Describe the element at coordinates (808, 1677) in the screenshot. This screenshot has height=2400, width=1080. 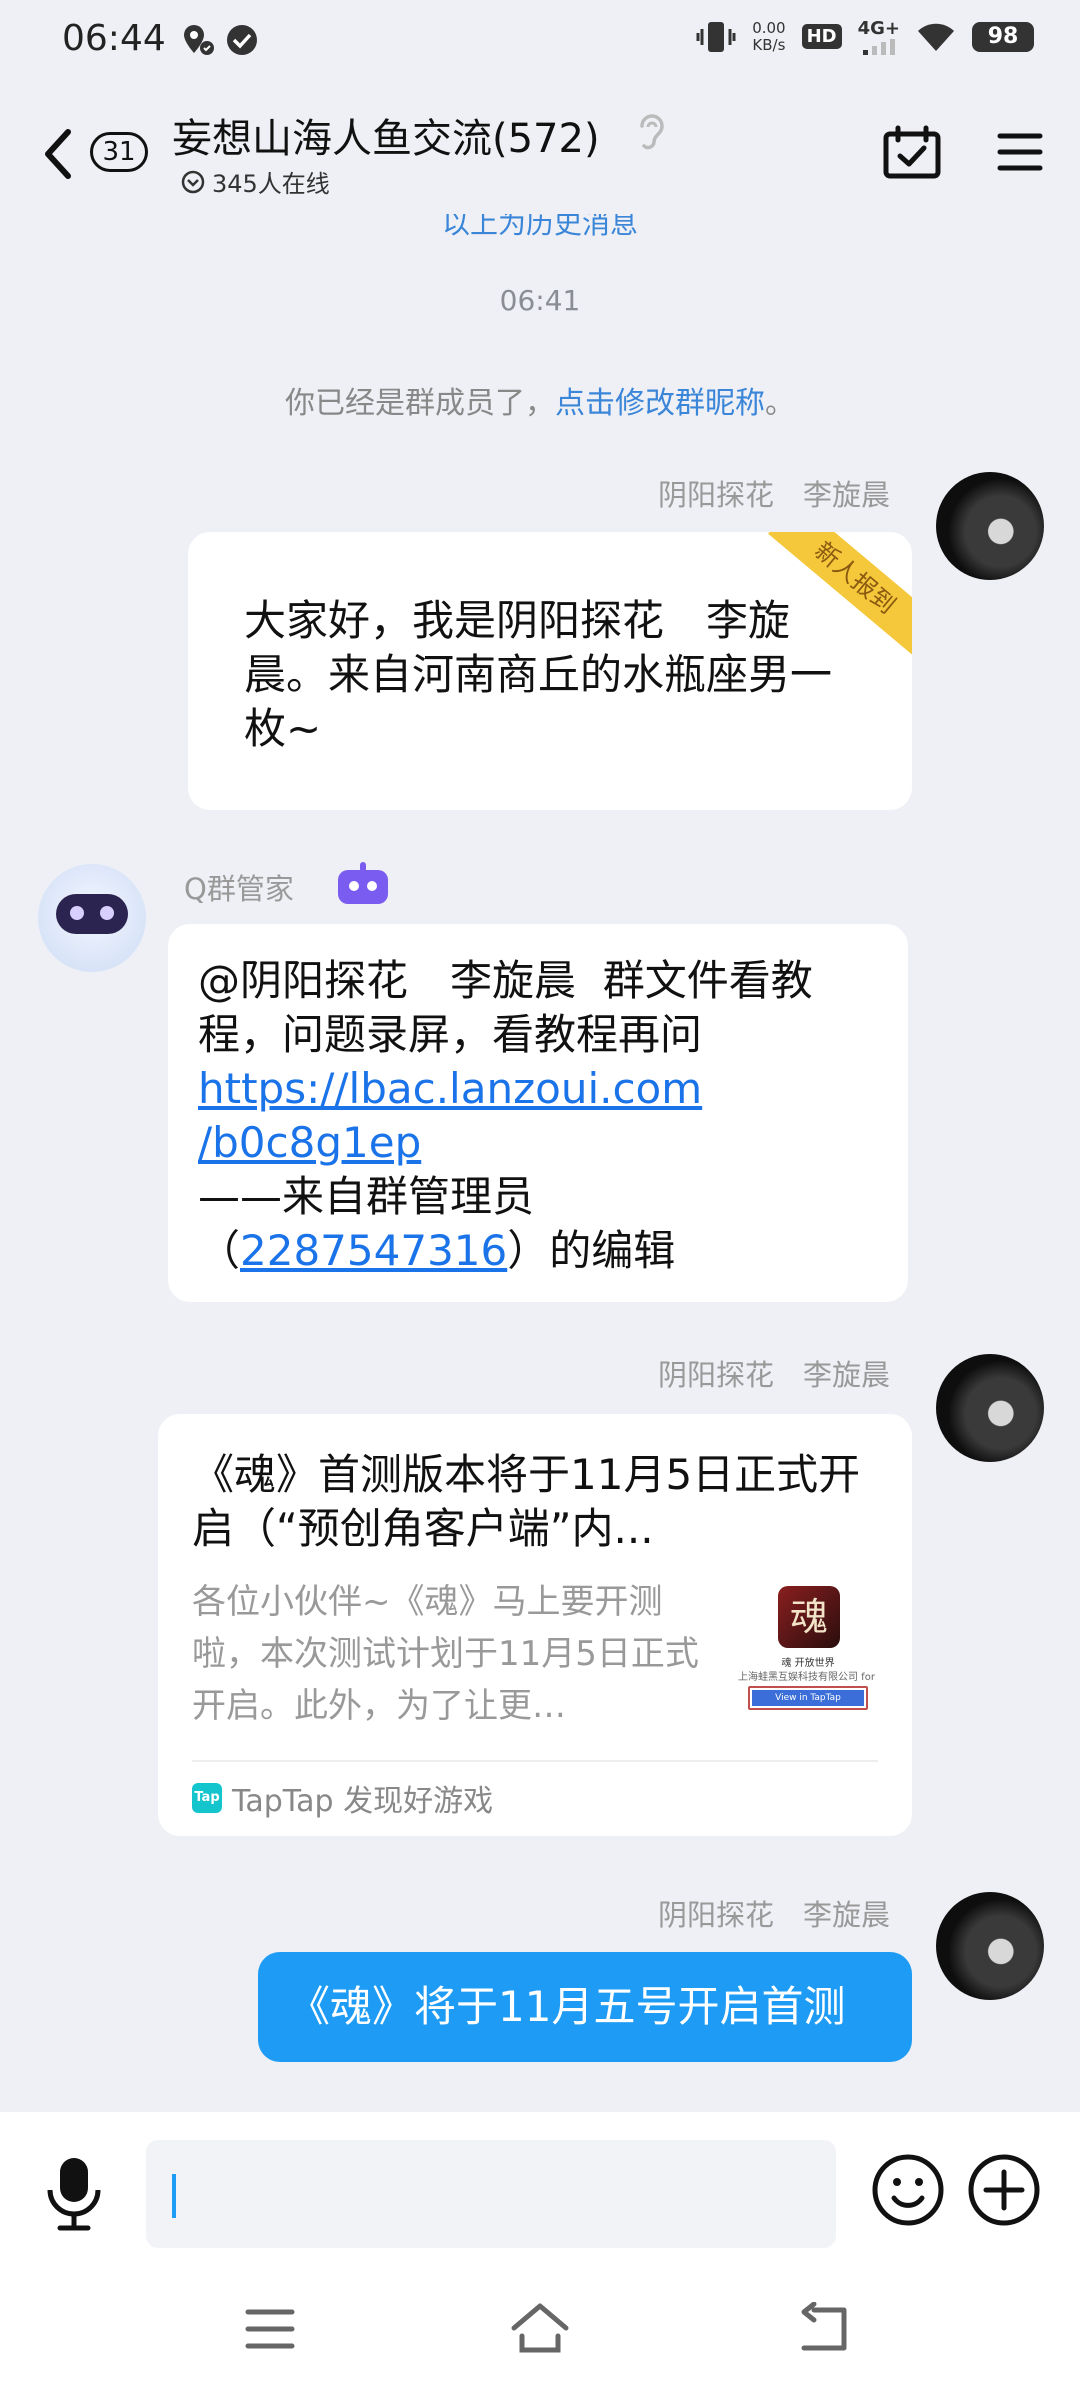
I see `card-thumb-company: 上海蛙黑互娱科技有限公司 for ii` at that location.